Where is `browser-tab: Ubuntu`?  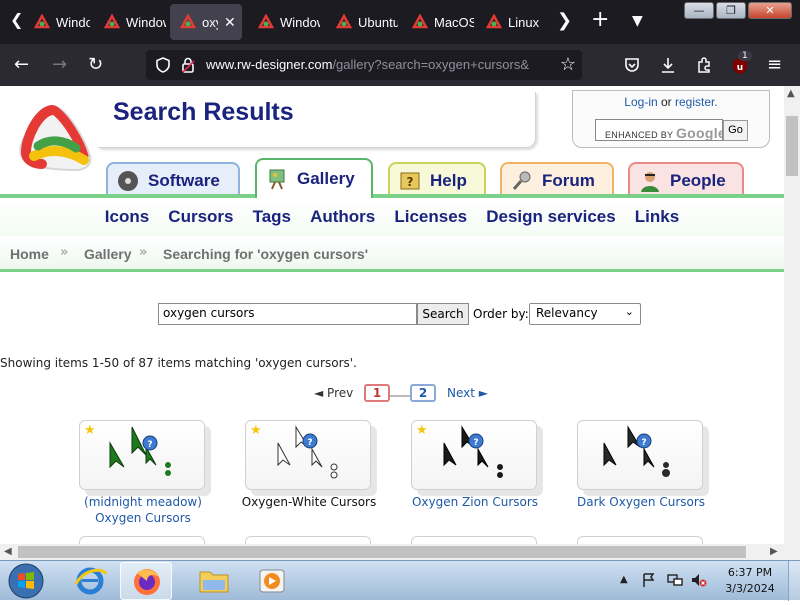
browser-tab: Ubuntu is located at coordinates (362, 22).